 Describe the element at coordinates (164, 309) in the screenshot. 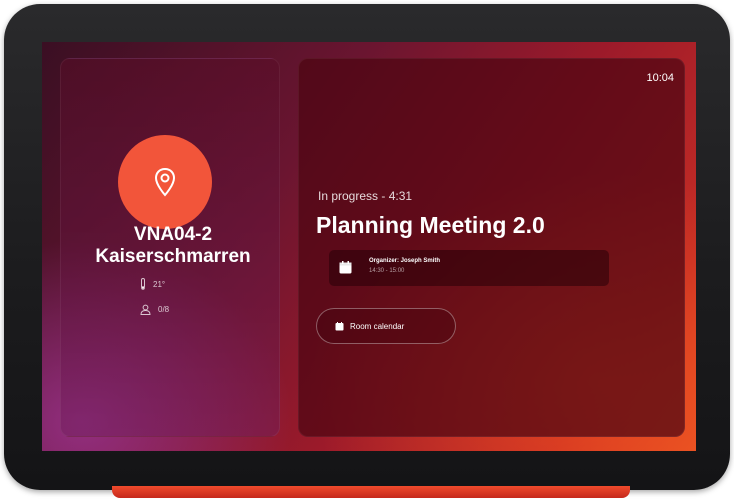

I see `occupancy-value: 0/8` at that location.